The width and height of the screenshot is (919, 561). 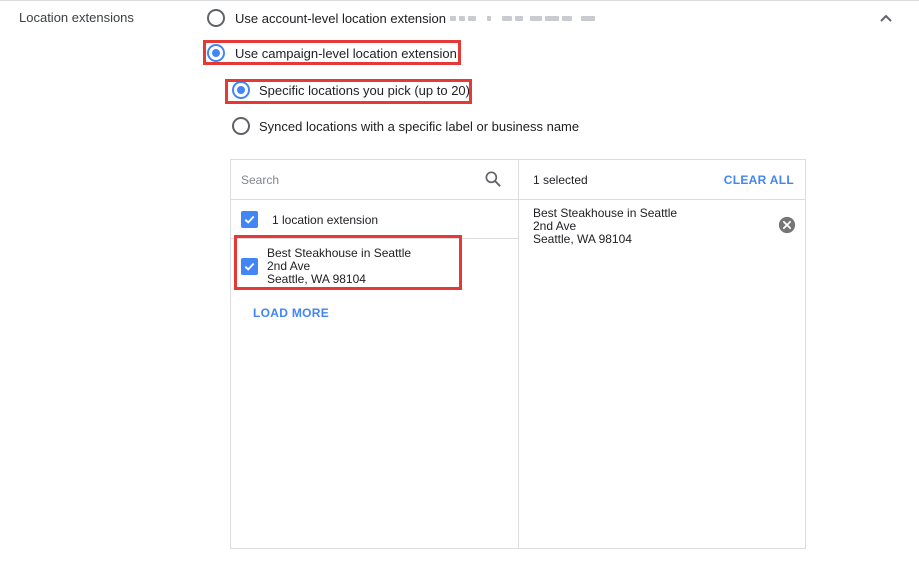 I want to click on specific-locations-option: Specific locations you pick (up to 20), so click(x=351, y=90).